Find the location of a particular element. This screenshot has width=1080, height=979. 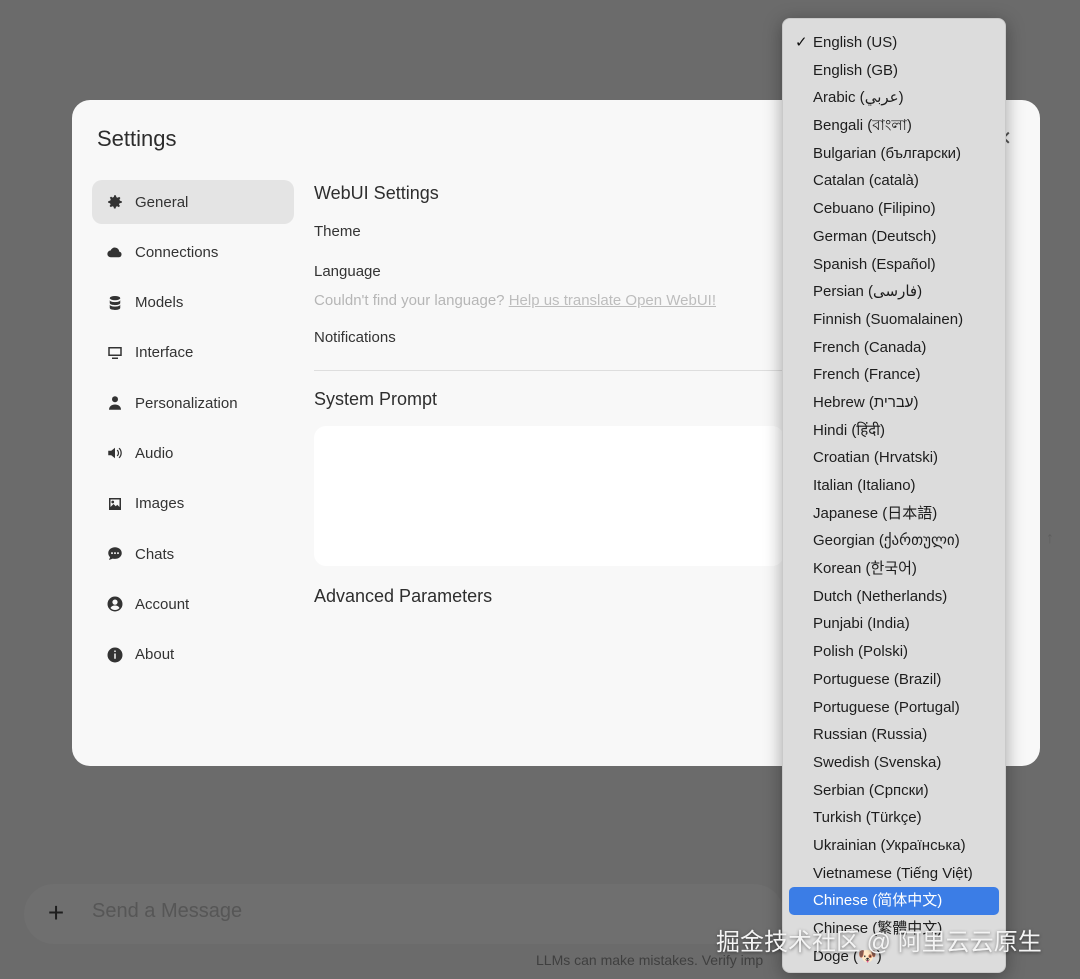

translate-link: Help us translate Open WebUI! is located at coordinates (612, 300).